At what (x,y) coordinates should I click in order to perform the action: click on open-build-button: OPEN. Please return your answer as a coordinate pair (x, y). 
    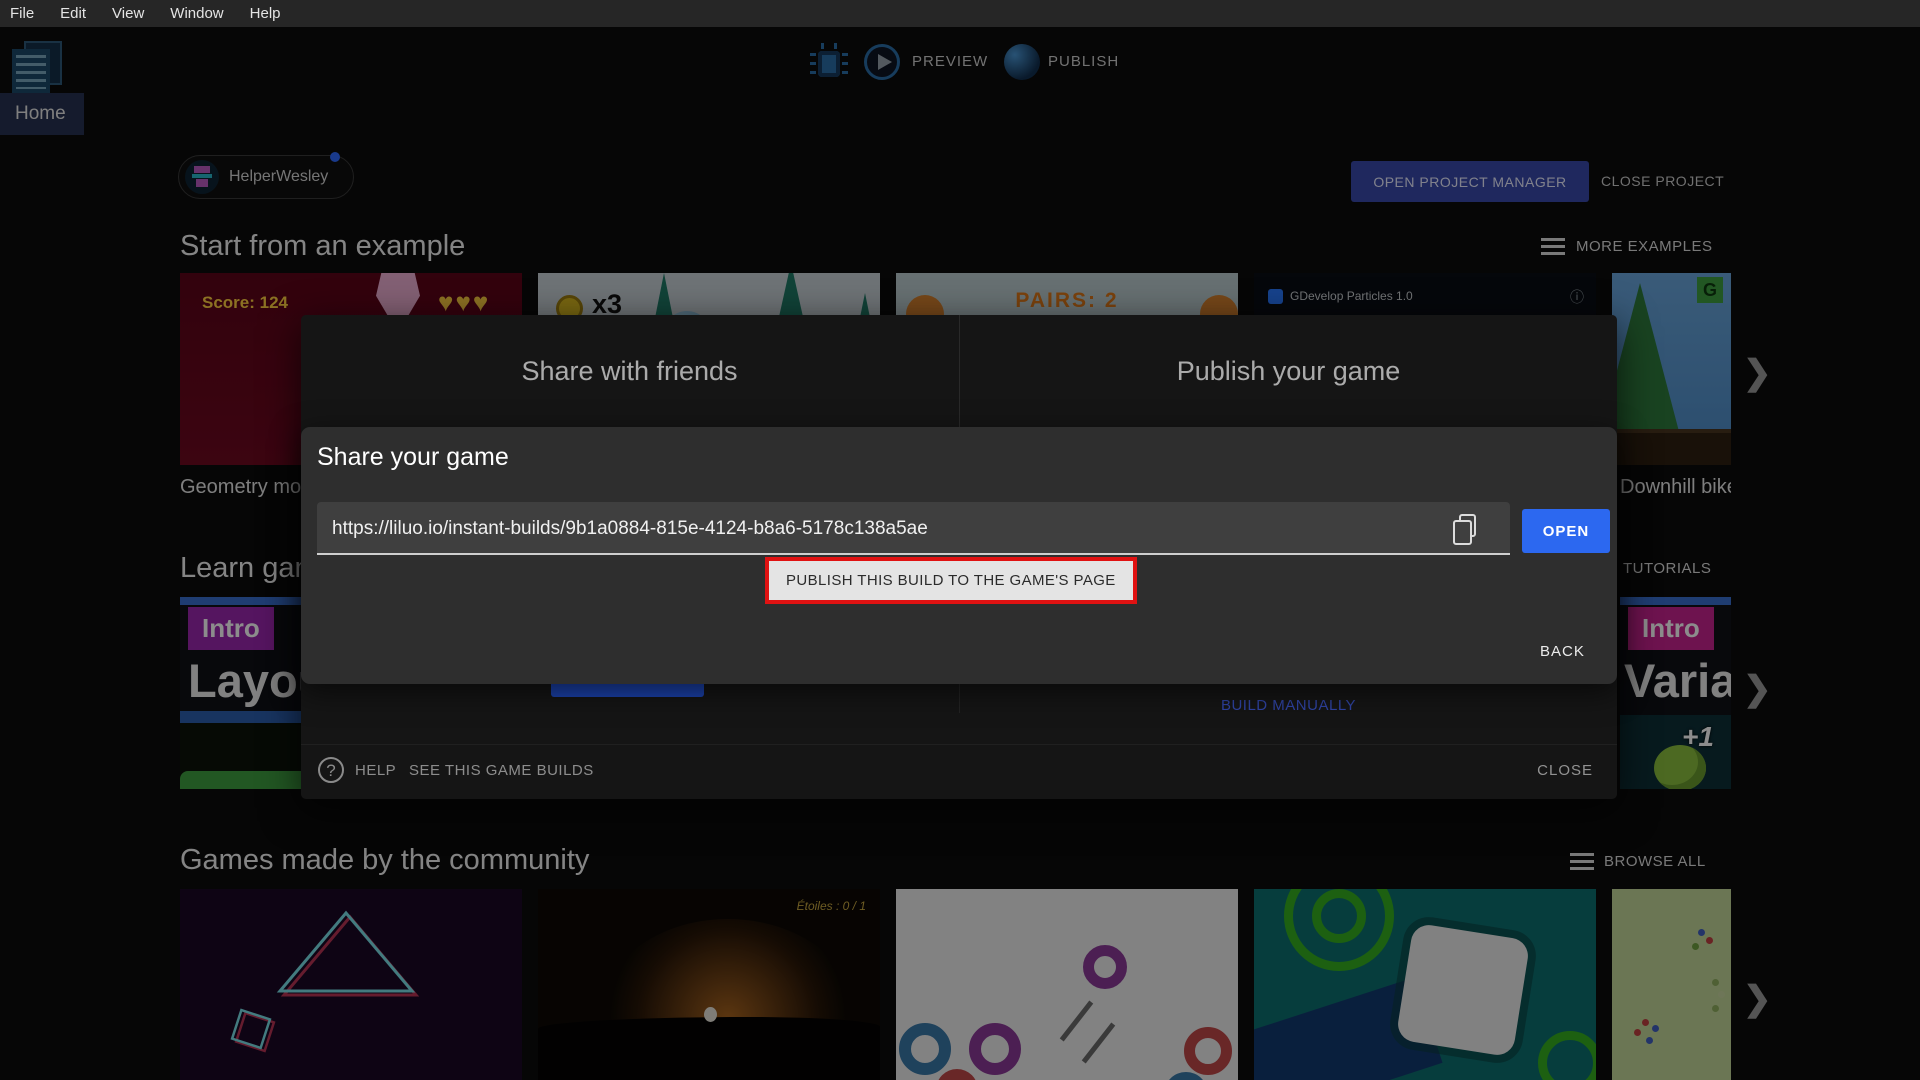
    Looking at the image, I should click on (1566, 531).